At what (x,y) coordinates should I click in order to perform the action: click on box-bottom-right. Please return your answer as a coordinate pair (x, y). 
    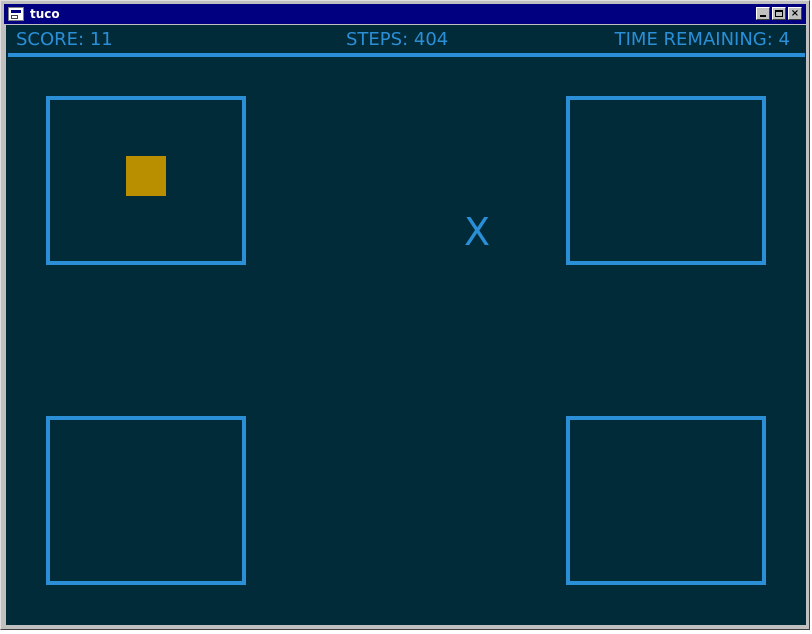
    Looking at the image, I should click on (666, 500).